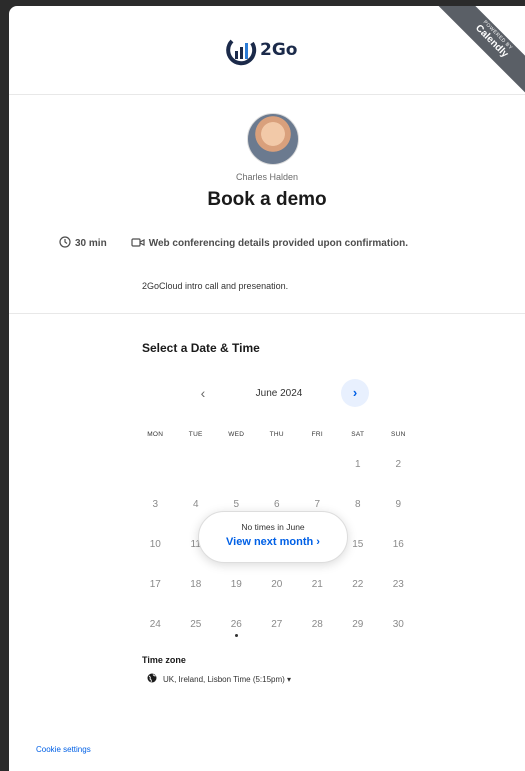  What do you see at coordinates (201, 348) in the screenshot?
I see `section-title: Select a Date & Time` at bounding box center [201, 348].